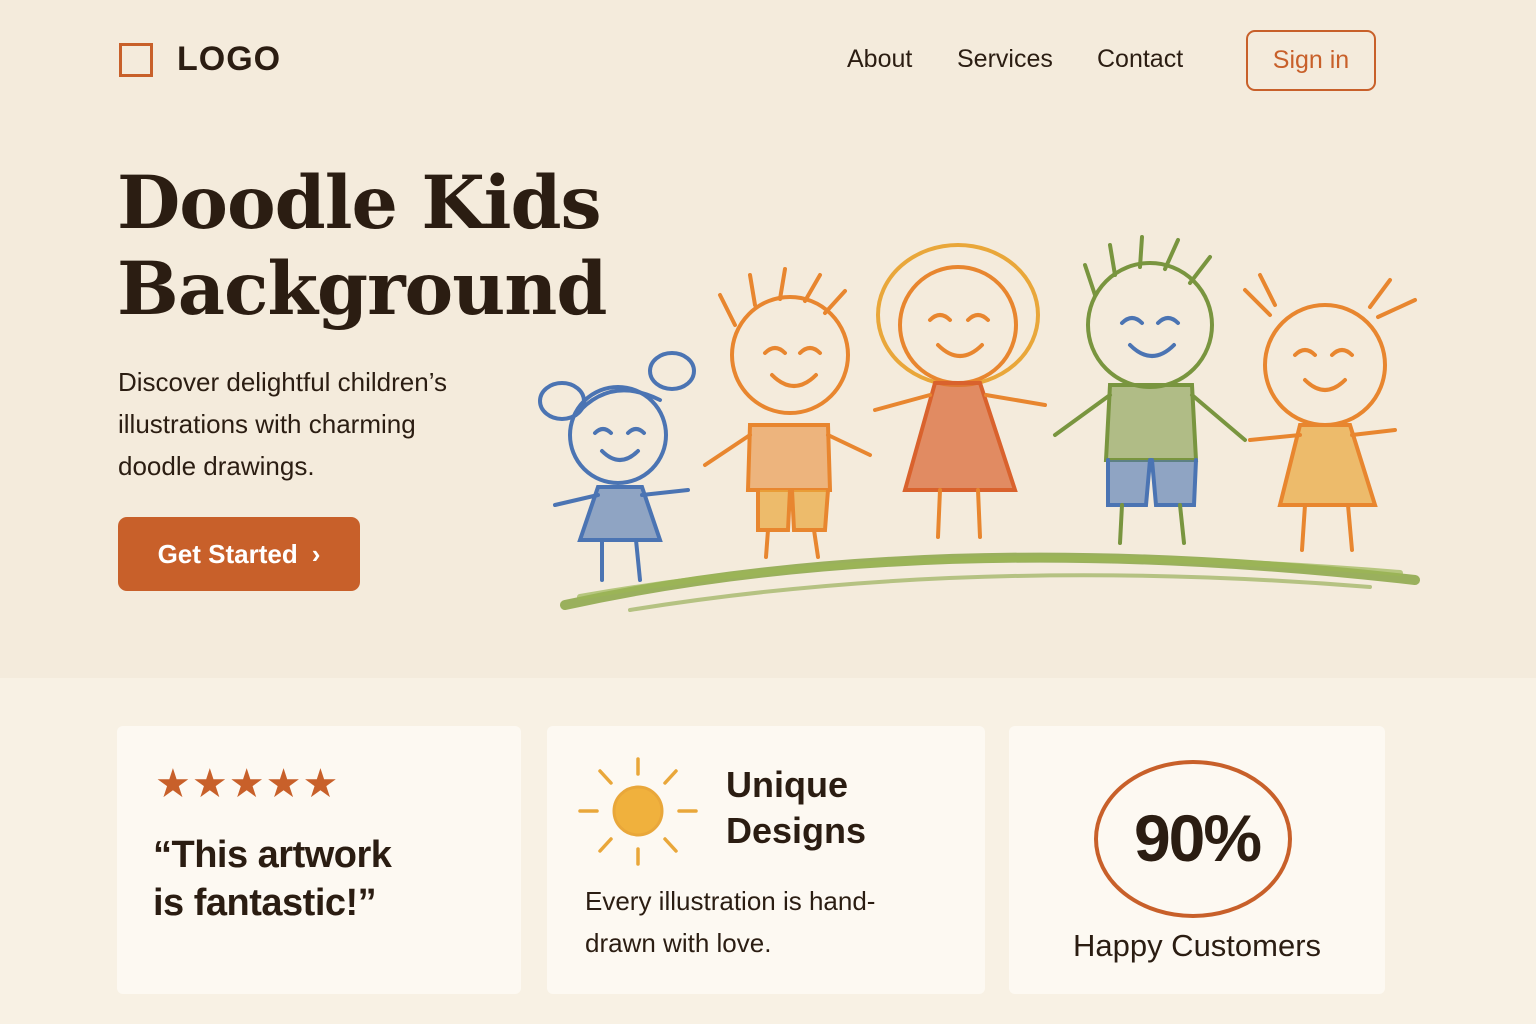 The width and height of the screenshot is (1536, 1024). I want to click on kid-orange, so click(787, 413).